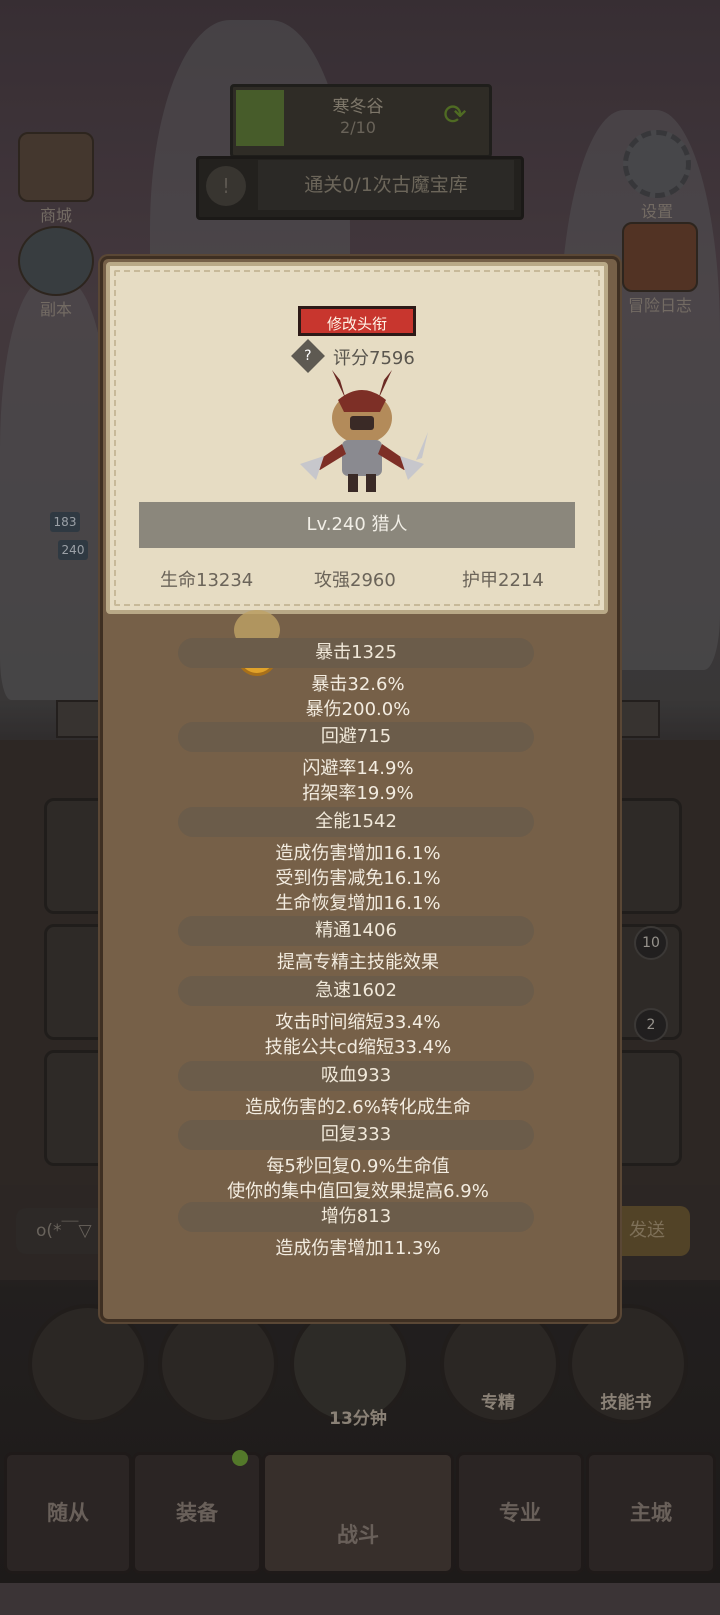 The width and height of the screenshot is (720, 1615). What do you see at coordinates (356, 991) in the screenshot?
I see `stat-header-haste: 急速1602` at bounding box center [356, 991].